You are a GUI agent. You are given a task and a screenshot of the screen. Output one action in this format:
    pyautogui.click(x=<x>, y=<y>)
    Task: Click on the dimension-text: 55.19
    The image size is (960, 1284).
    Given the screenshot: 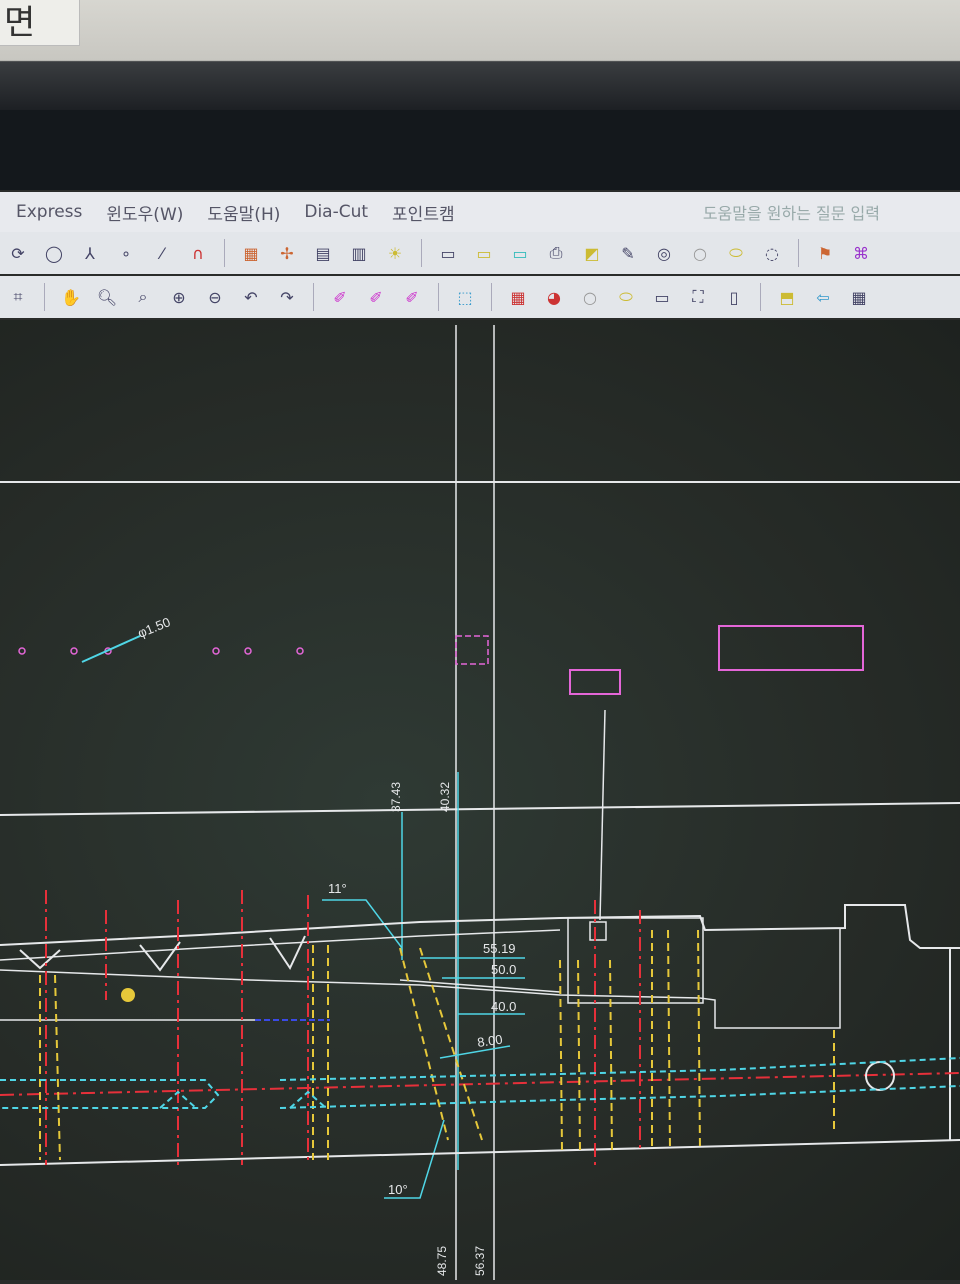 What is the action you would take?
    pyautogui.click(x=499, y=948)
    